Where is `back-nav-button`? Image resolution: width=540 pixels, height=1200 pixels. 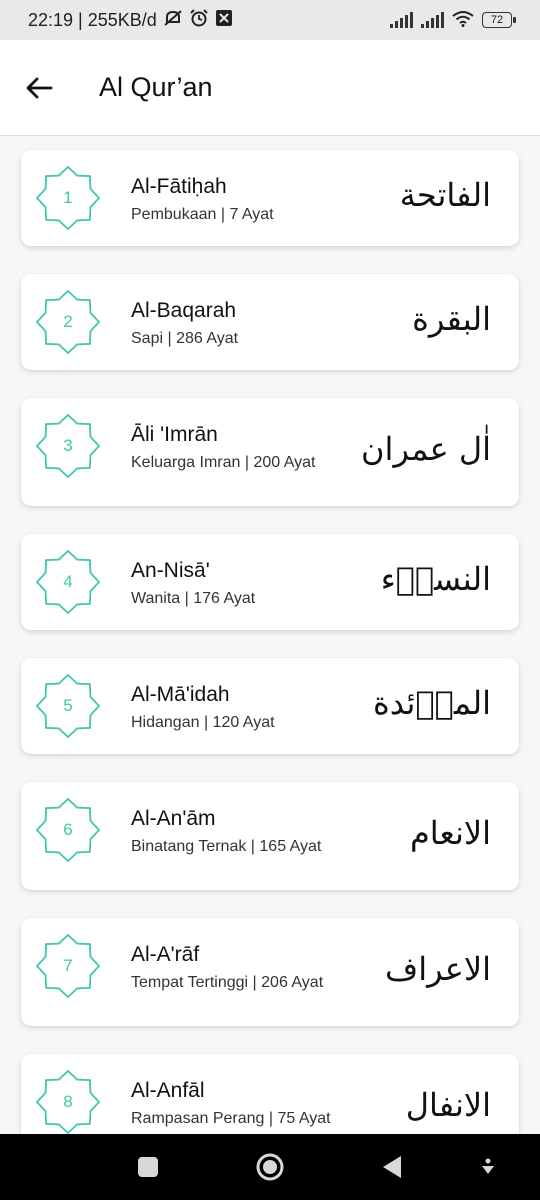 back-nav-button is located at coordinates (392, 1167).